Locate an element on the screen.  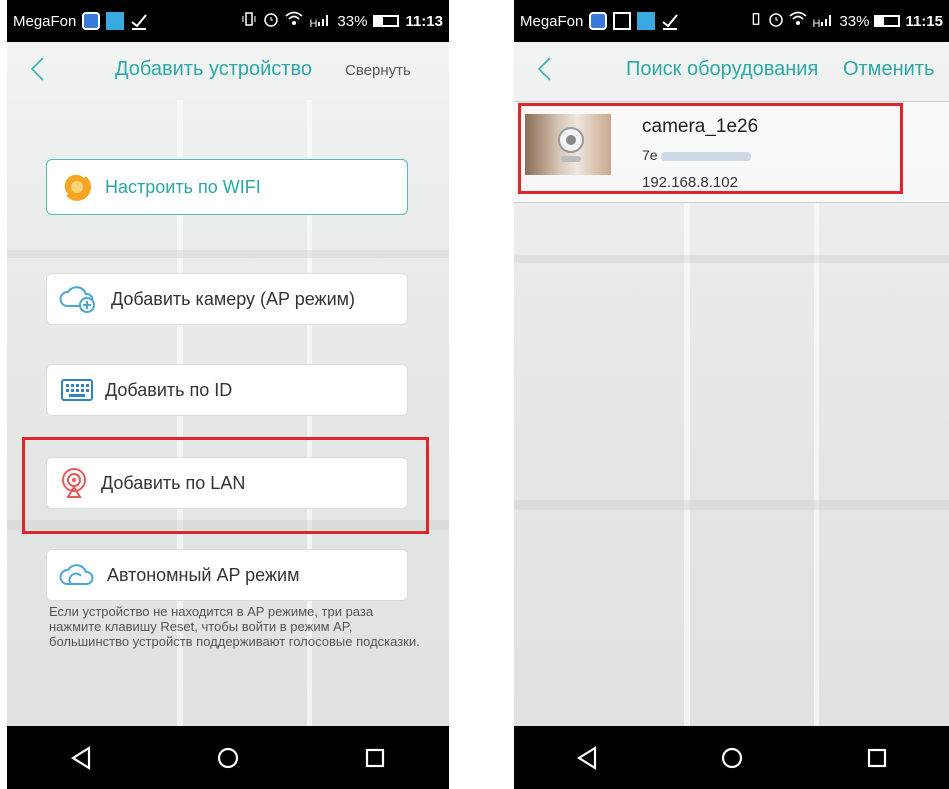
header: Добавить устройство Свернуть is located at coordinates (228, 72).